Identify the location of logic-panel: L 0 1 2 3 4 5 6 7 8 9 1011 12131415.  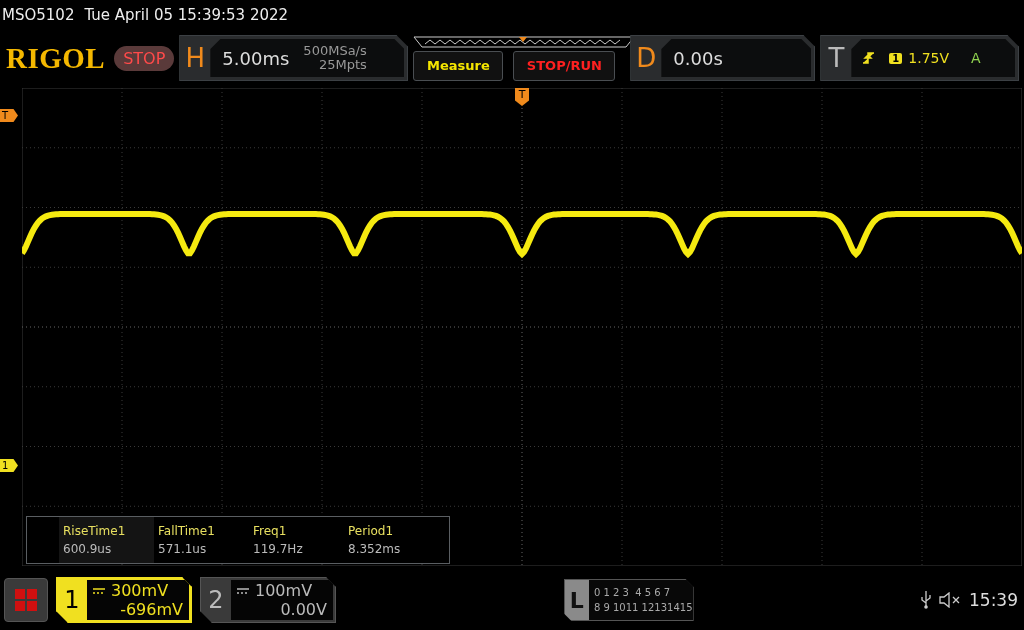
(628, 600).